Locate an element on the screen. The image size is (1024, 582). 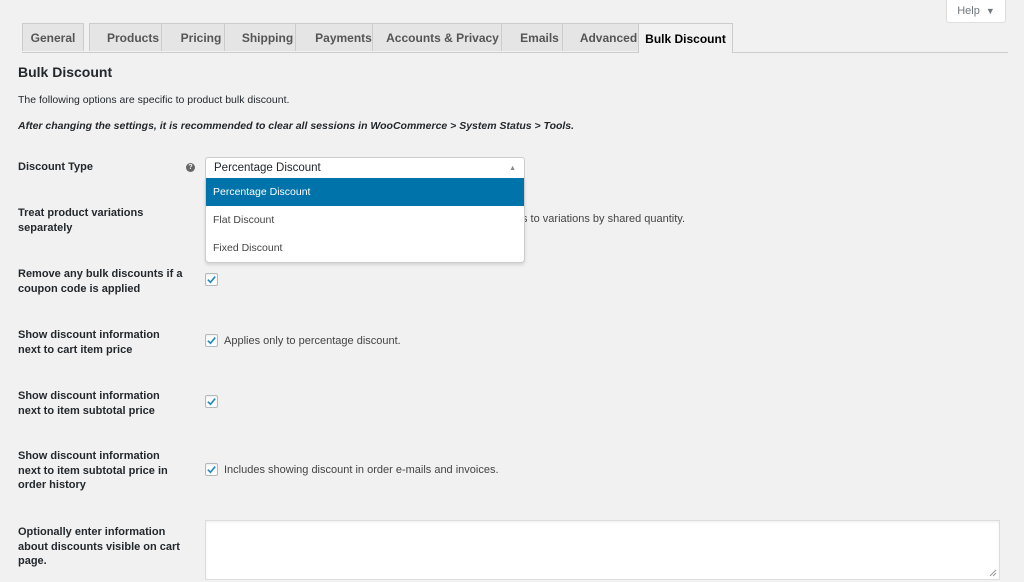
discount-type-label: Discount Type is located at coordinates (55, 167).